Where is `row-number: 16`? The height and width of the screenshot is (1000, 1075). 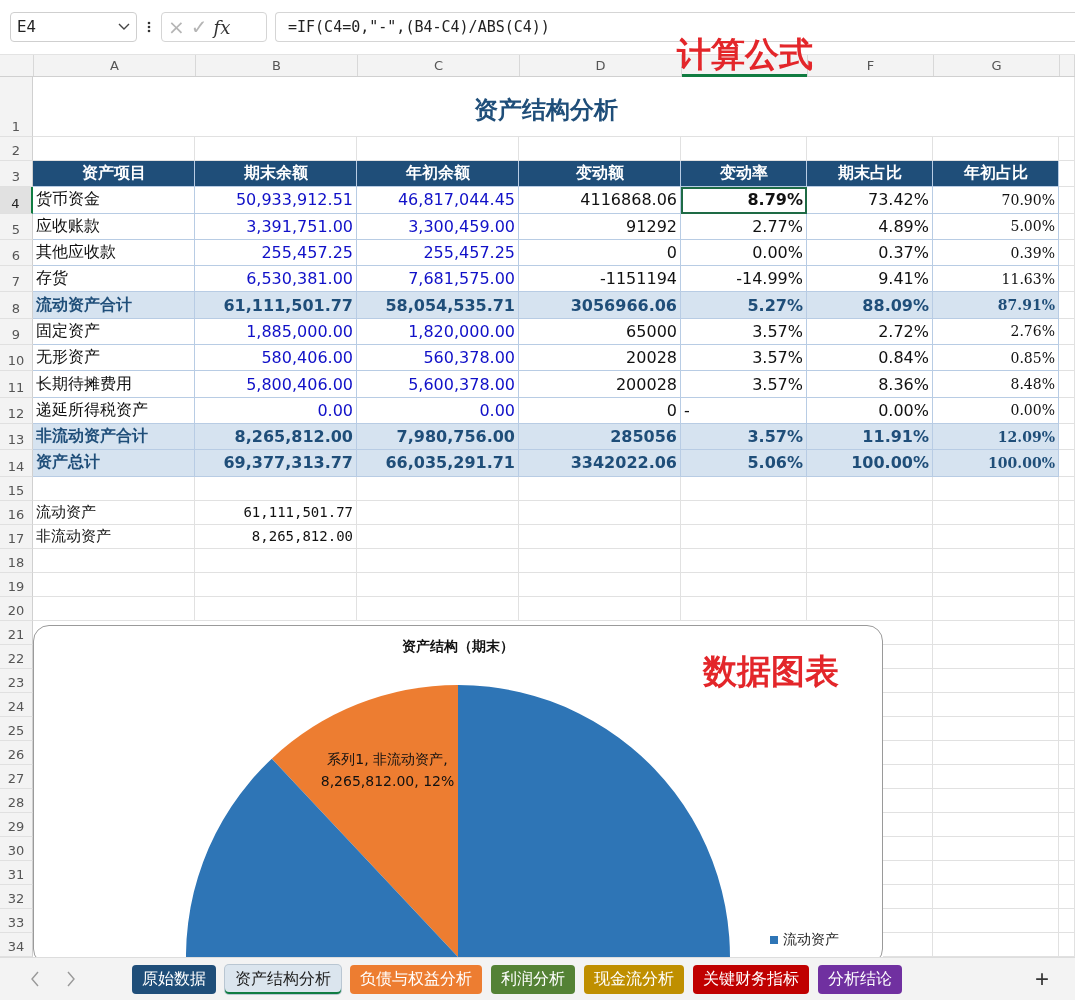 row-number: 16 is located at coordinates (16, 512).